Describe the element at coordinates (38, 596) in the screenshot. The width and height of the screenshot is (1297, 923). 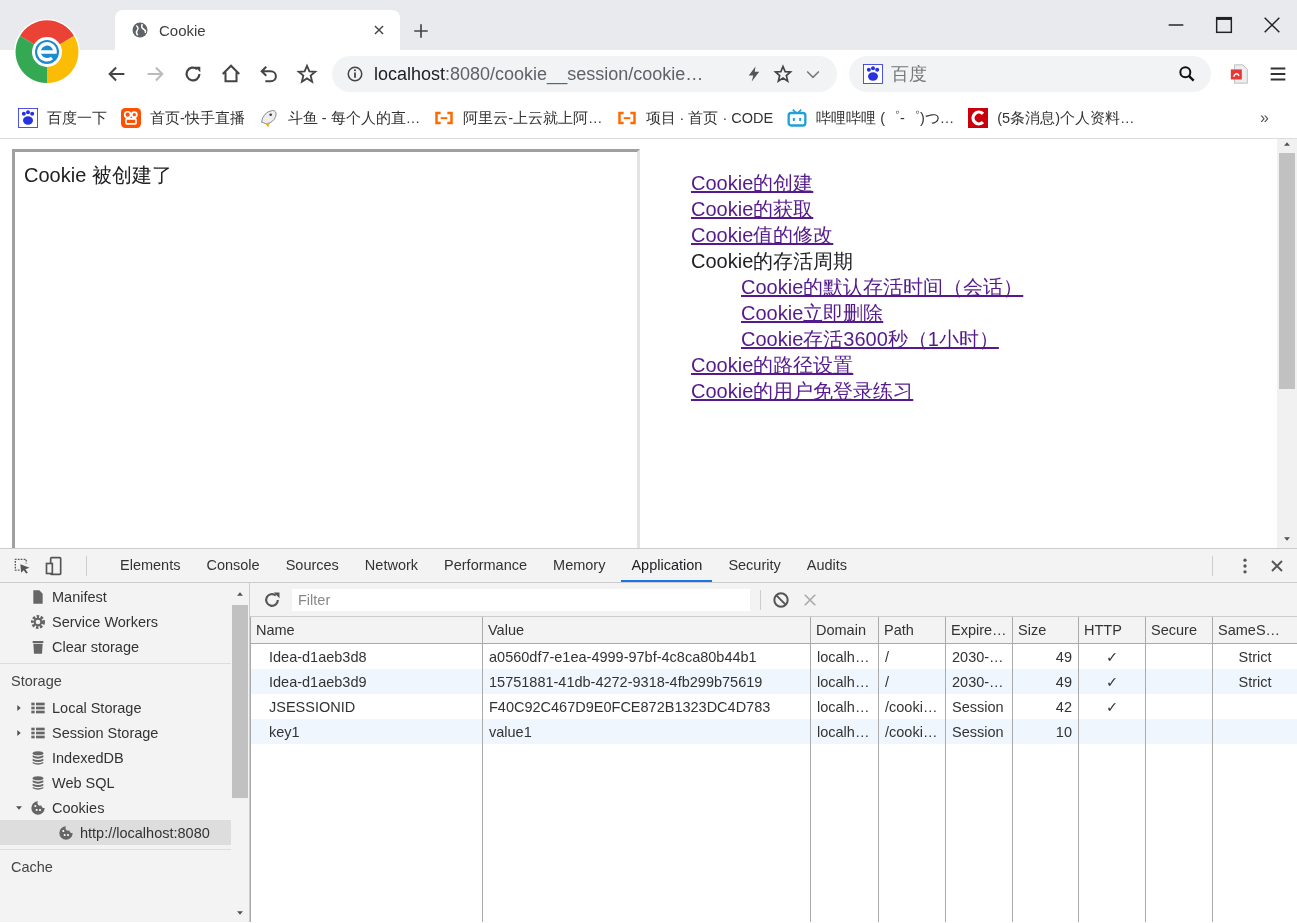
I see `file-icon` at that location.